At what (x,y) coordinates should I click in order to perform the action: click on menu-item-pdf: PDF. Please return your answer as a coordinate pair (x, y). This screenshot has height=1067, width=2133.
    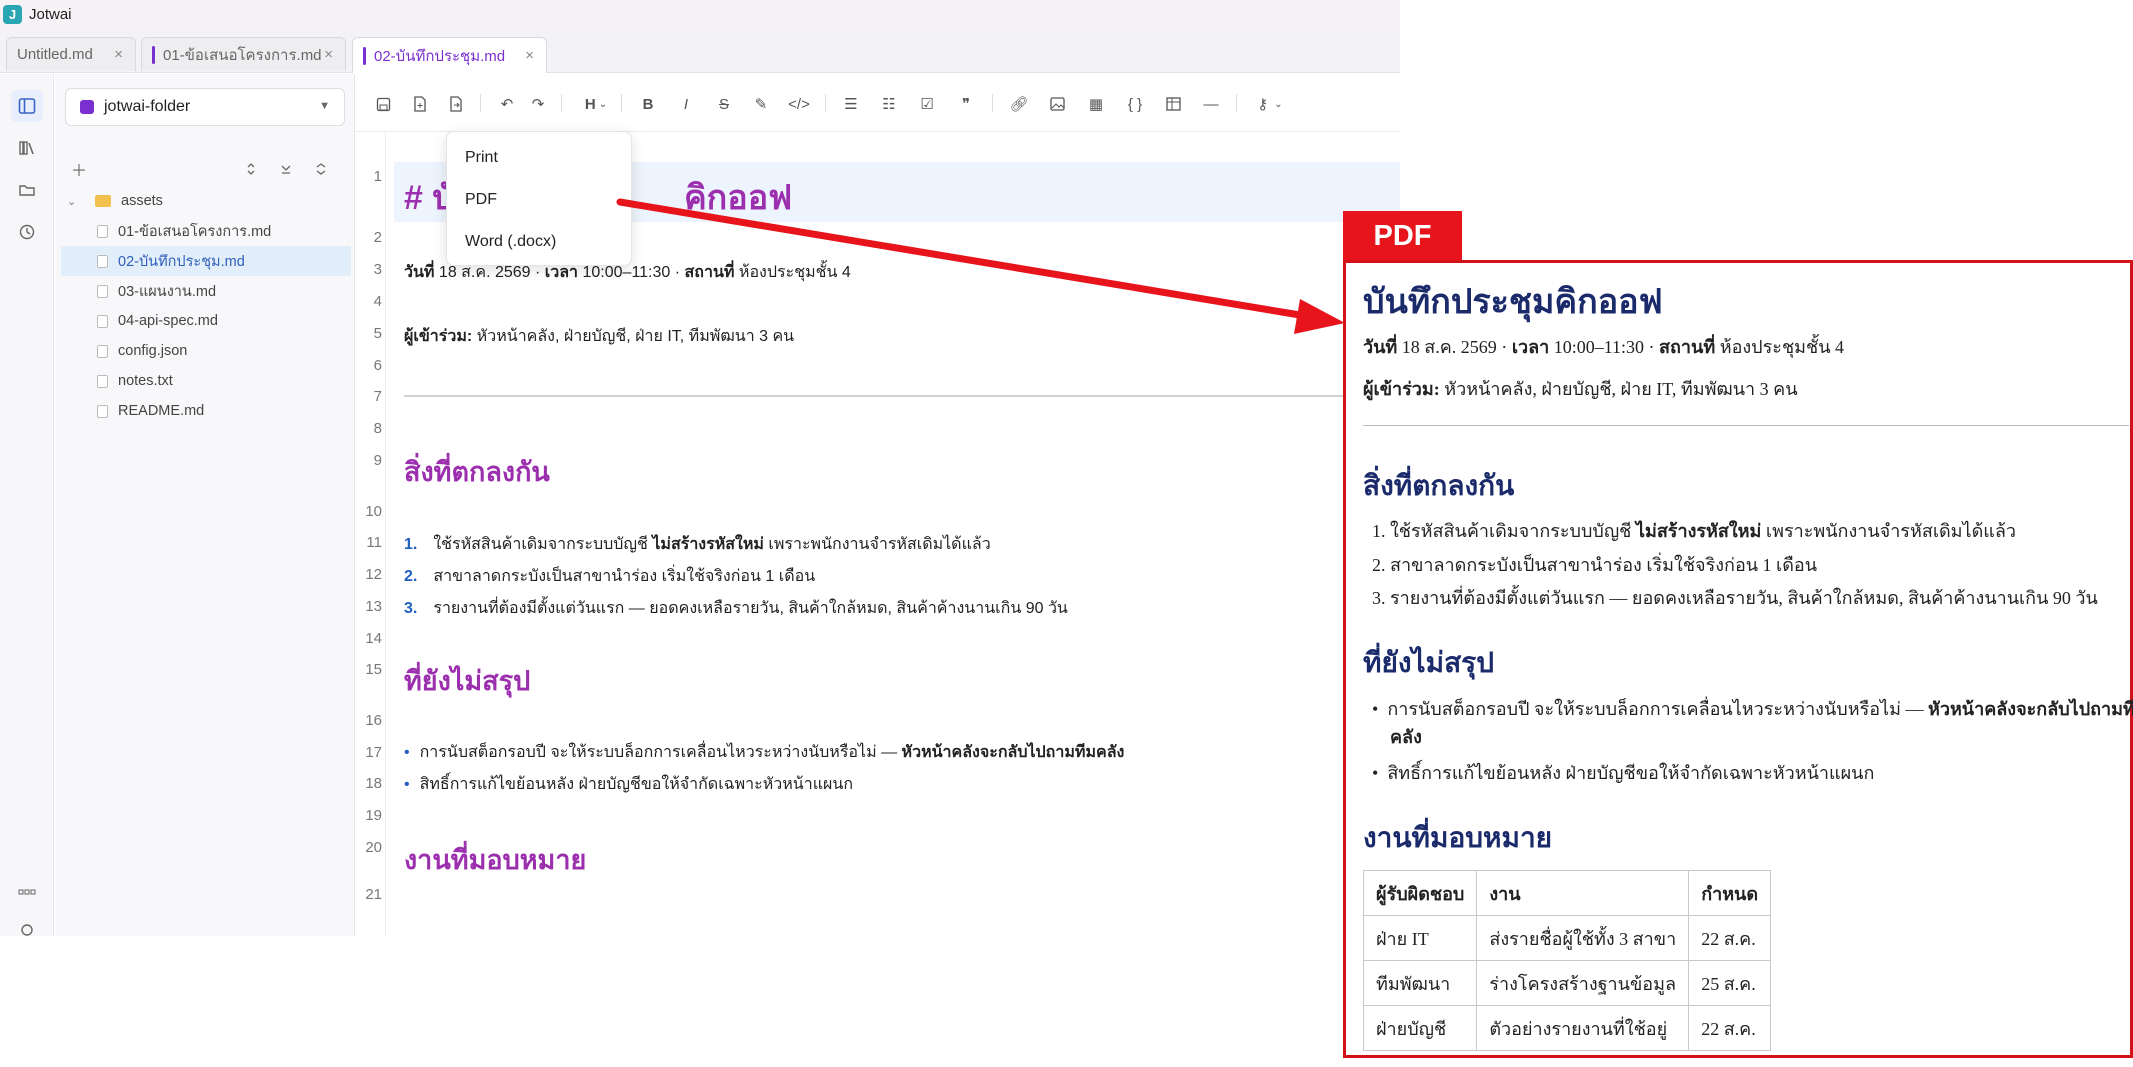
    Looking at the image, I should click on (481, 200).